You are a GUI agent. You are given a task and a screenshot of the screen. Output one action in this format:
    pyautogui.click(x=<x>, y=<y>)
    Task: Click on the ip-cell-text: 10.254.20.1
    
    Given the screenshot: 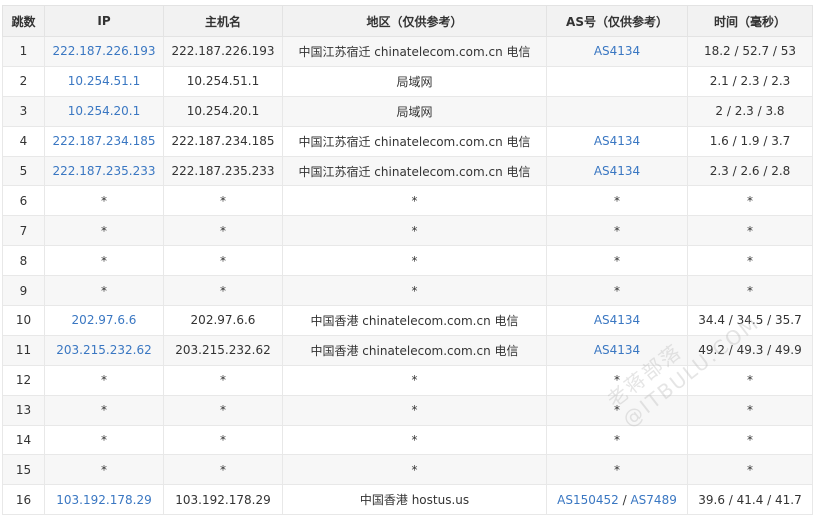 What is the action you would take?
    pyautogui.click(x=104, y=111)
    